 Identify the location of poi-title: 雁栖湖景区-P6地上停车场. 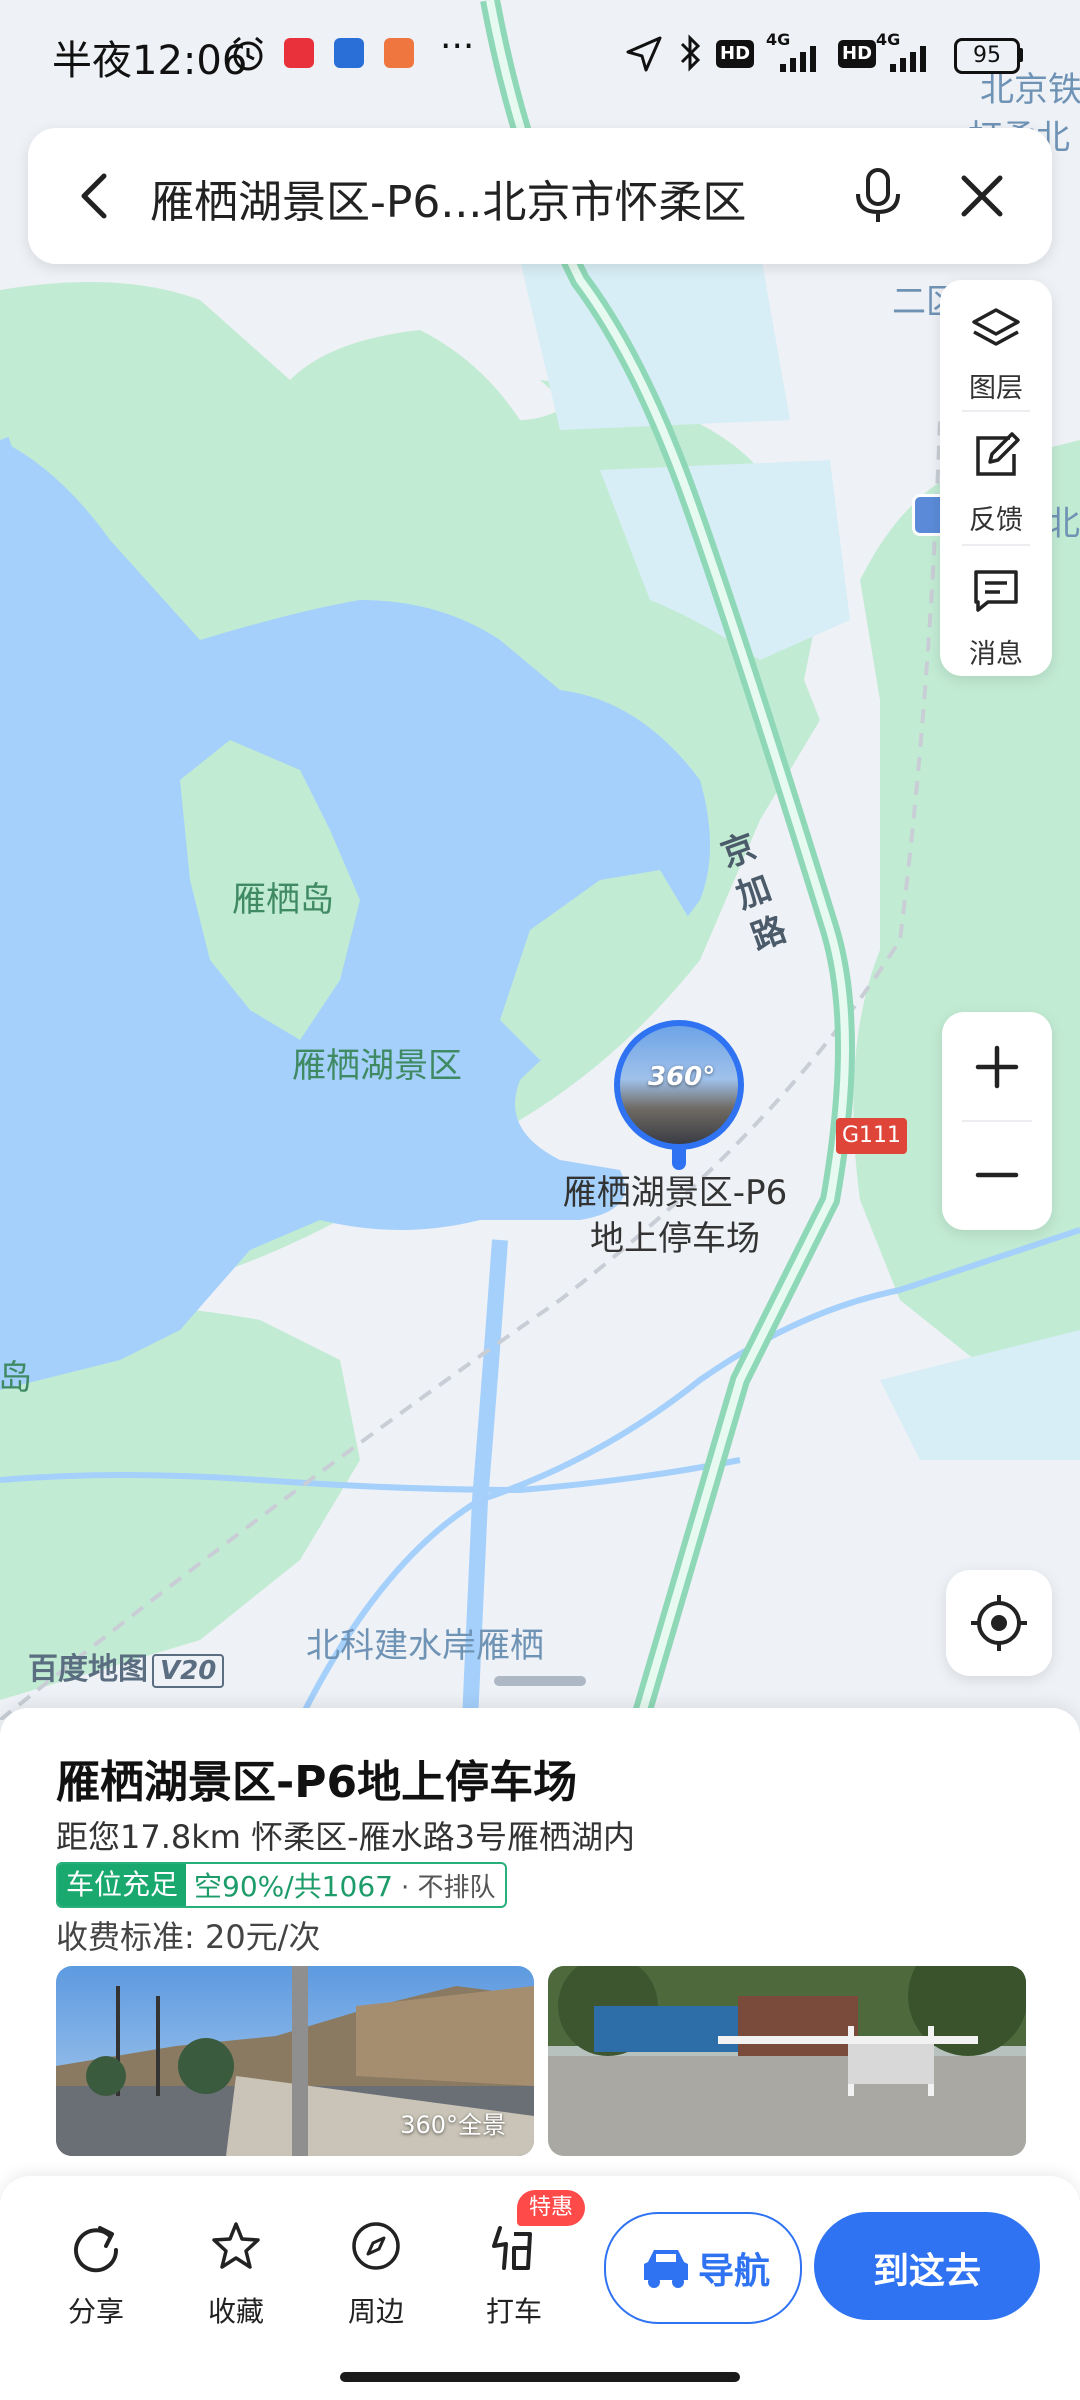
(317, 1782).